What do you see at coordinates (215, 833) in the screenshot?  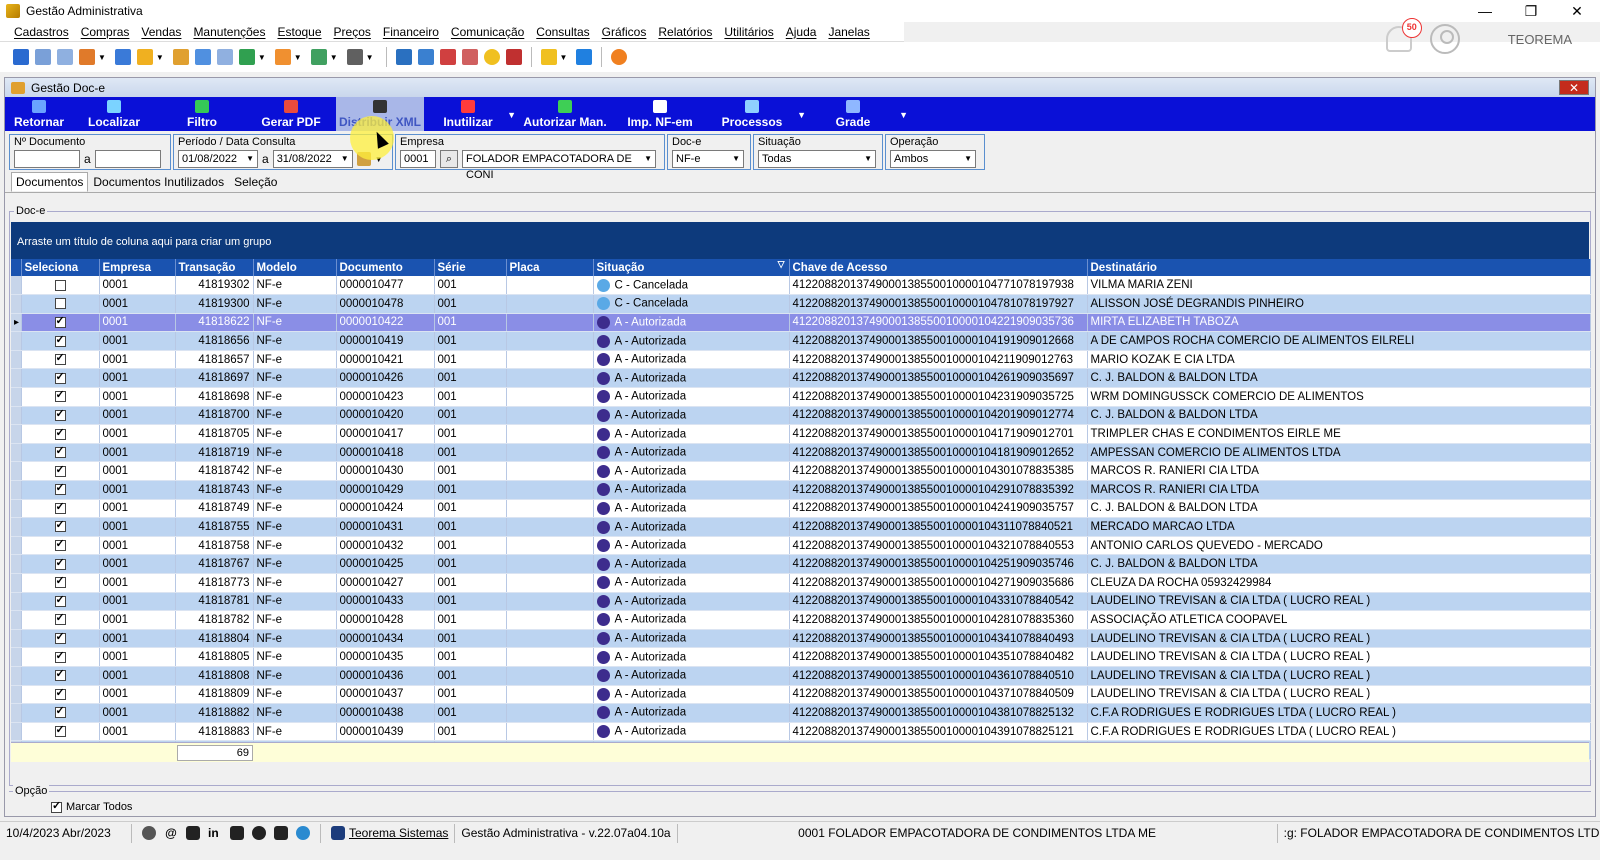 I see `linkedin-icon: in` at bounding box center [215, 833].